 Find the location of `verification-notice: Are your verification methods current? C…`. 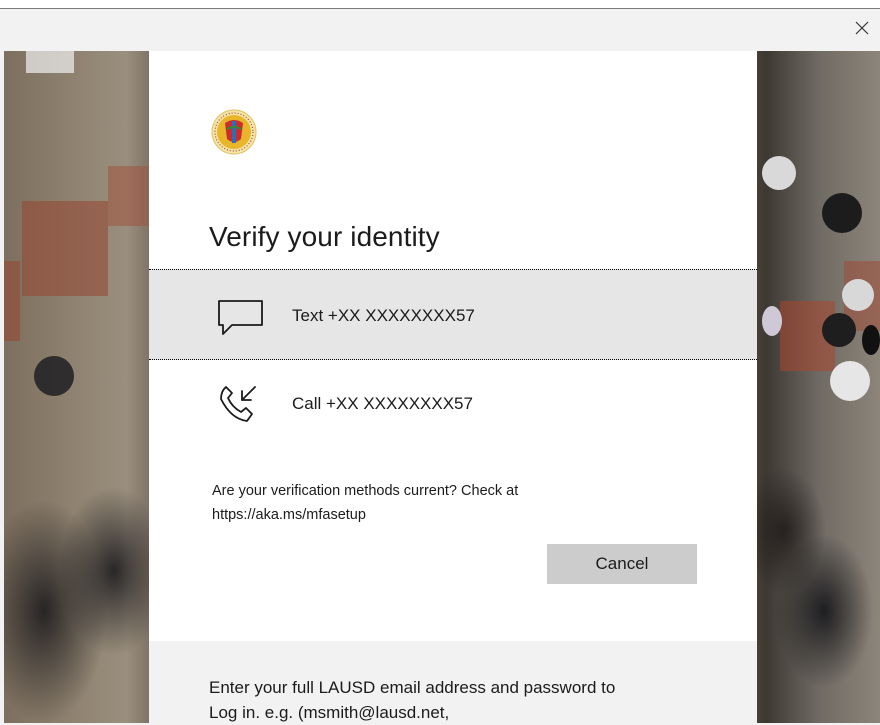

verification-notice: Are your verification methods current? C… is located at coordinates (422, 503).